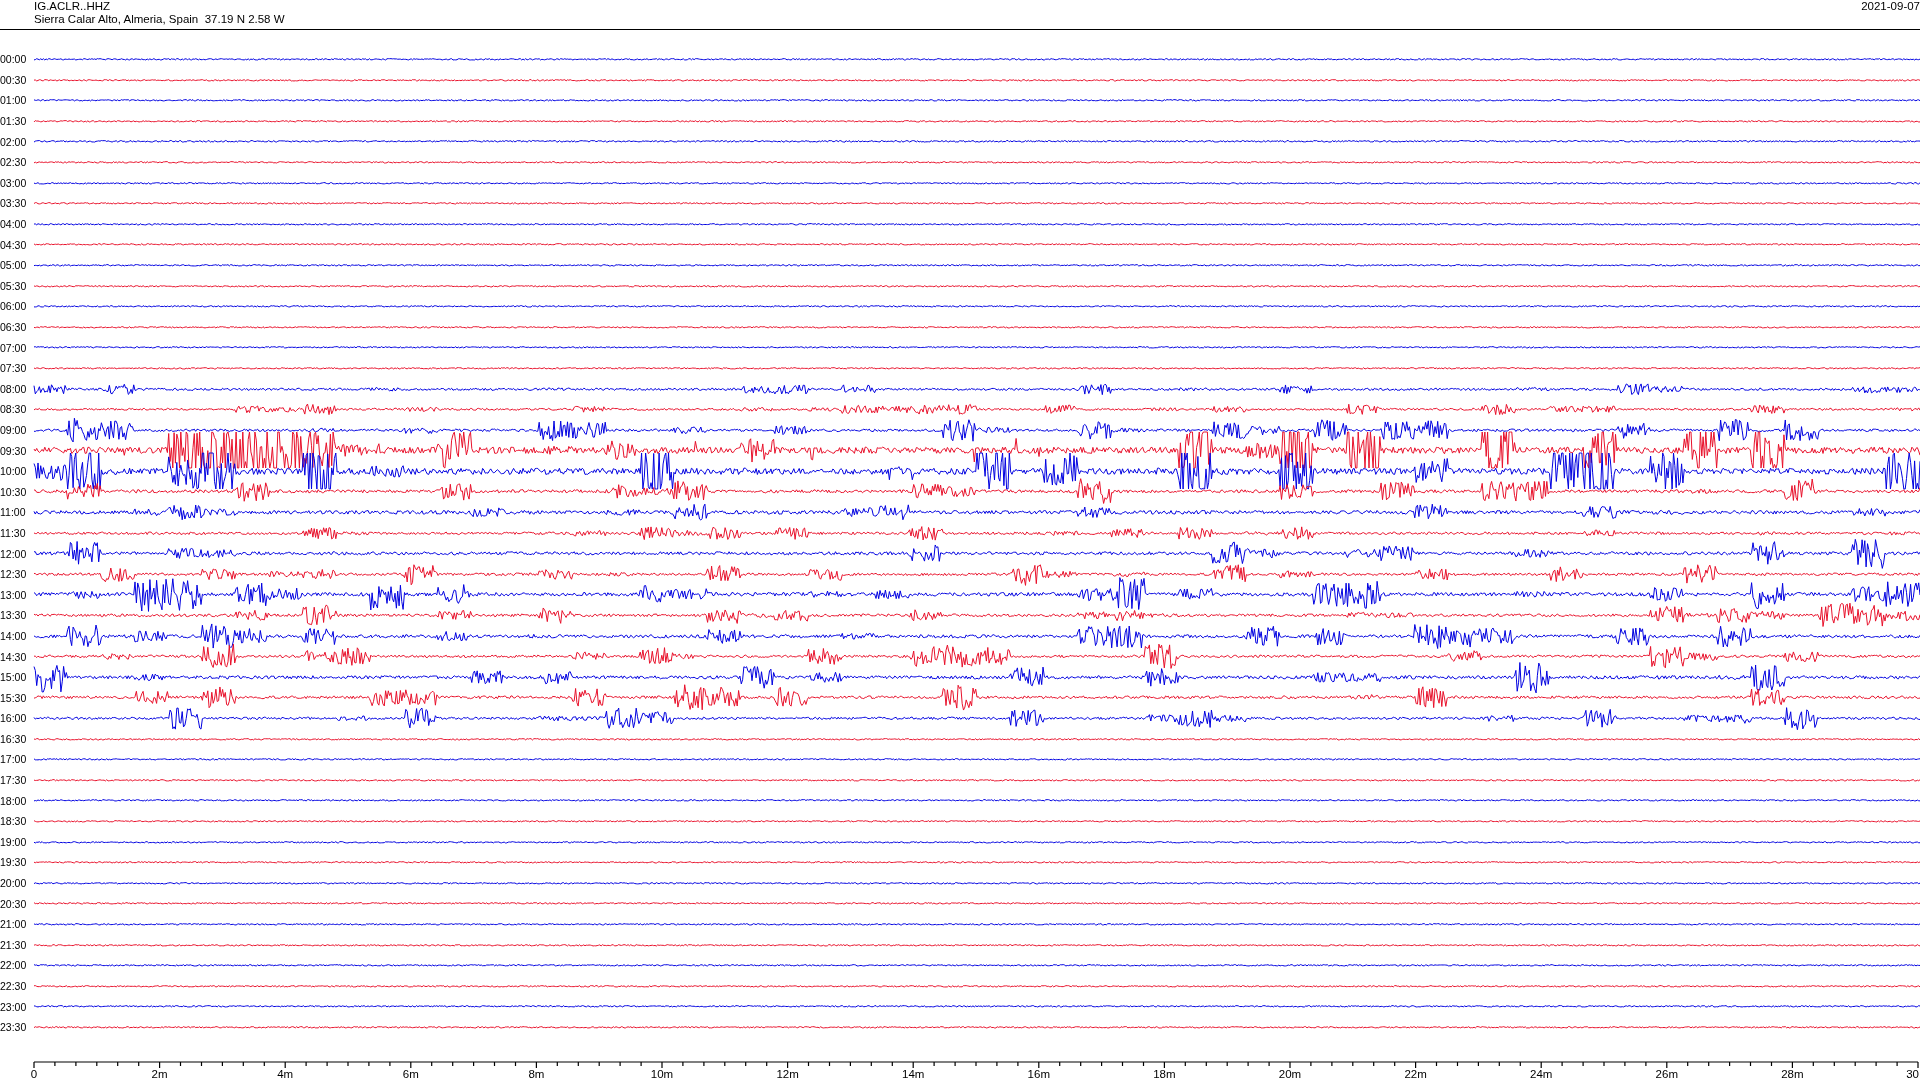 This screenshot has width=1920, height=1080. I want to click on station-code: IG.ACLR..HHZ, so click(73, 6).